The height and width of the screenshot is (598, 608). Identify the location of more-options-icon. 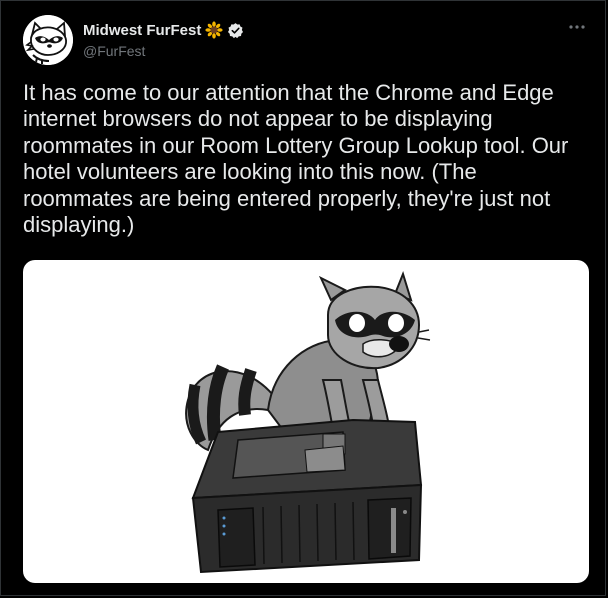
(577, 27).